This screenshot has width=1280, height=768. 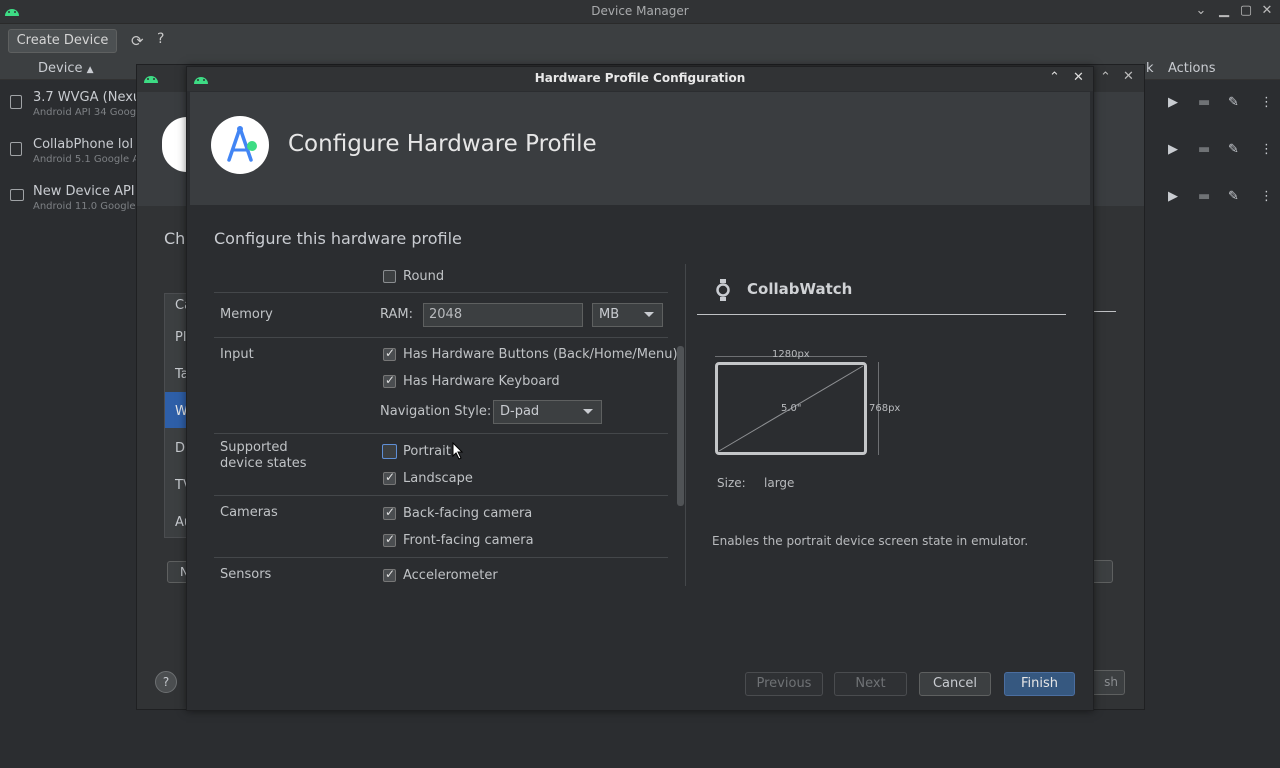 What do you see at coordinates (627, 315) in the screenshot?
I see `ram-unit-select: MB` at bounding box center [627, 315].